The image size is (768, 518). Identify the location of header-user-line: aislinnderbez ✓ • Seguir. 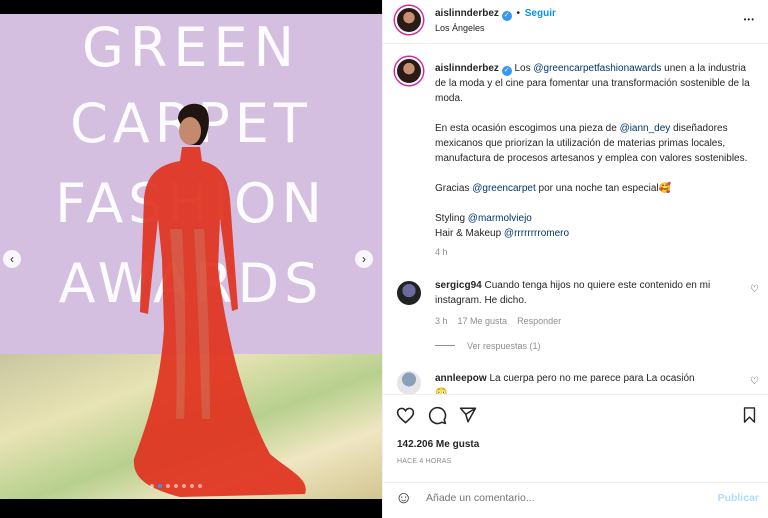
(495, 14).